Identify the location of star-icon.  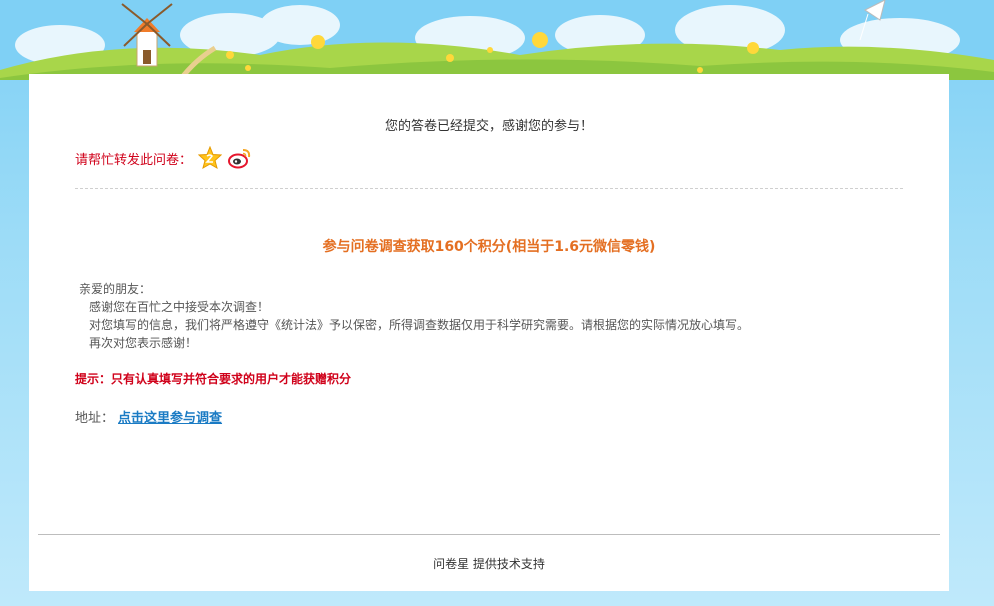
(210, 157).